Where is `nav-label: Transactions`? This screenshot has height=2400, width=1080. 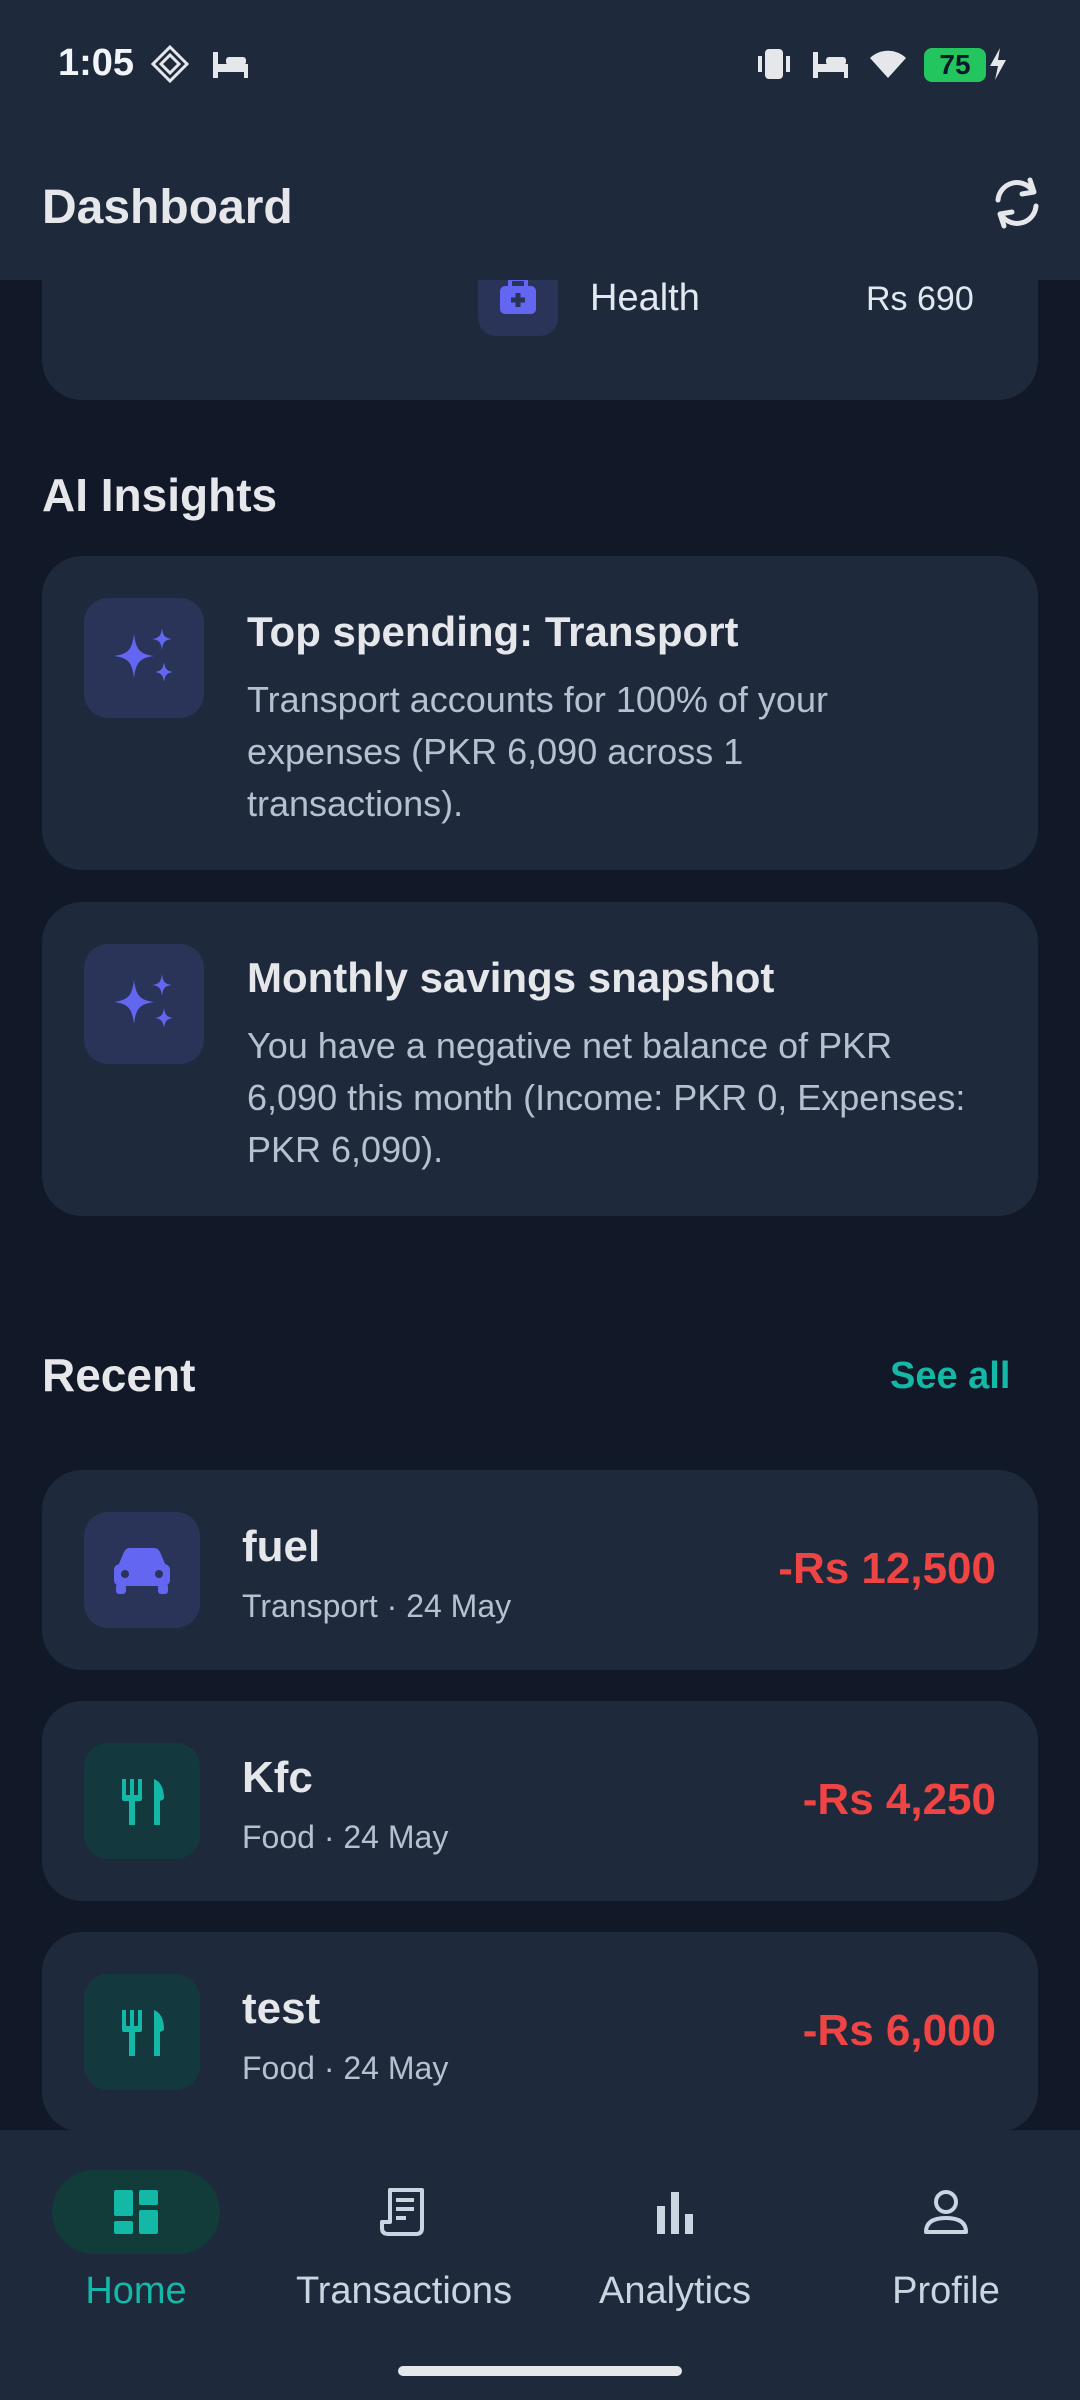 nav-label: Transactions is located at coordinates (404, 2291).